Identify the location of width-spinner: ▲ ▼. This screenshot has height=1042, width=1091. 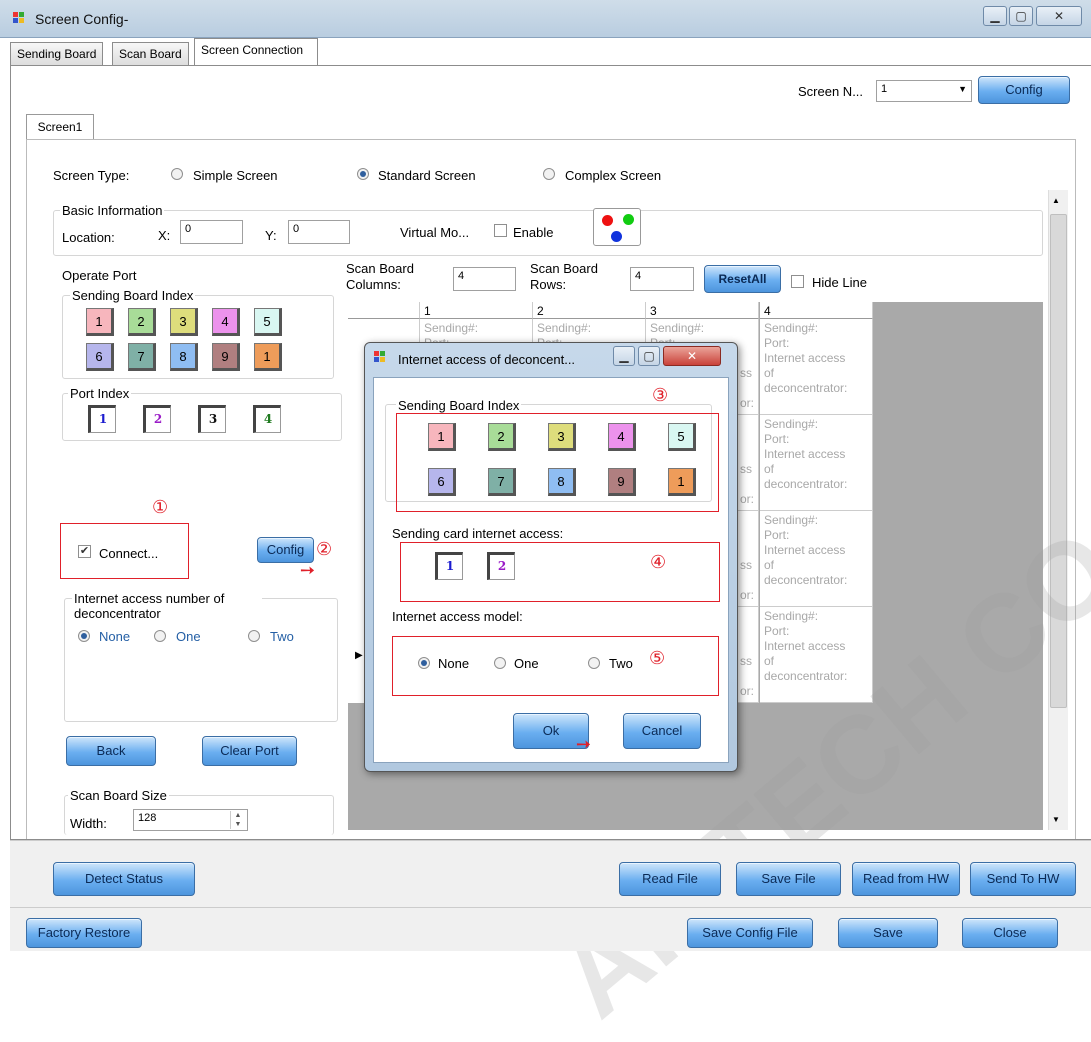
(237, 820).